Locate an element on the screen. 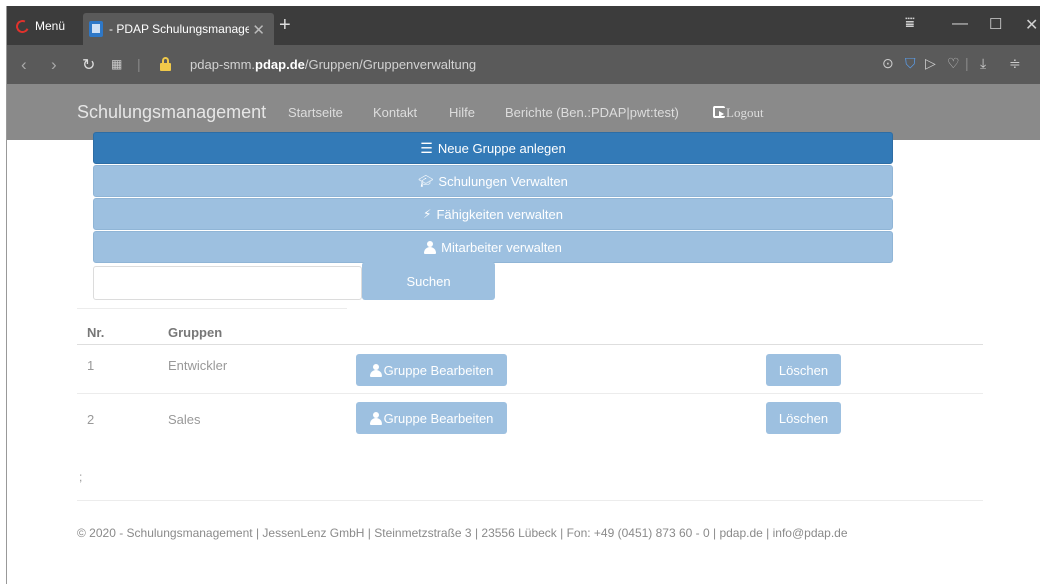  table-header-divider is located at coordinates (530, 344).